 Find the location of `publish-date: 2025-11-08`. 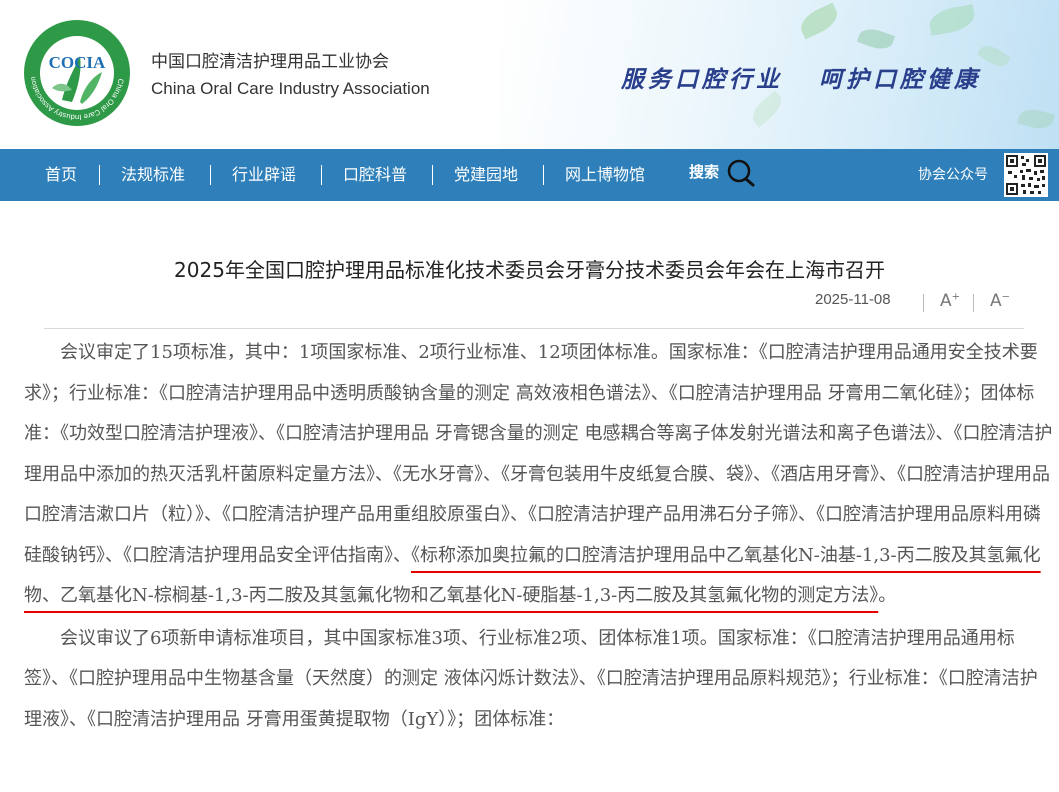

publish-date: 2025-11-08 is located at coordinates (853, 299).